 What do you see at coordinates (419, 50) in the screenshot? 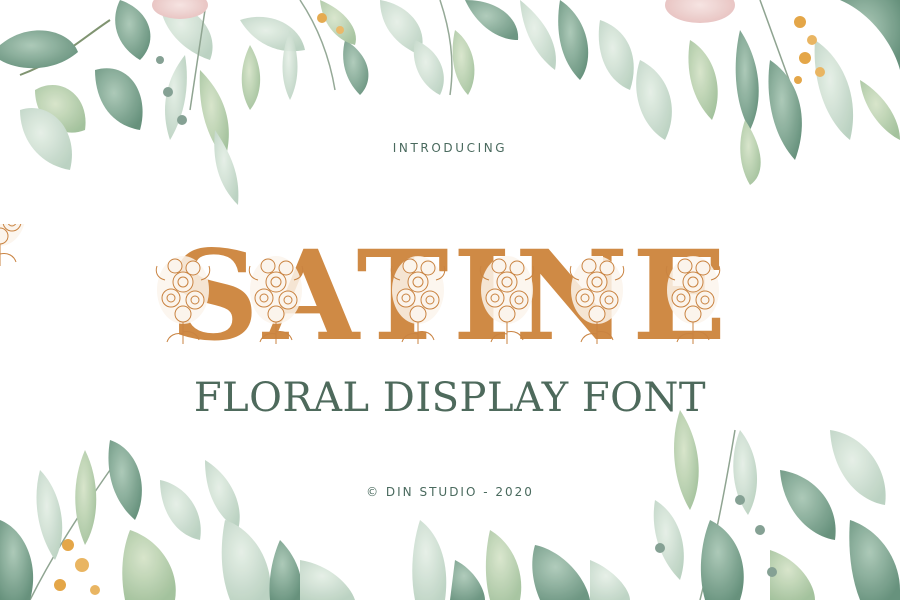
I see `top-center-leaves` at bounding box center [419, 50].